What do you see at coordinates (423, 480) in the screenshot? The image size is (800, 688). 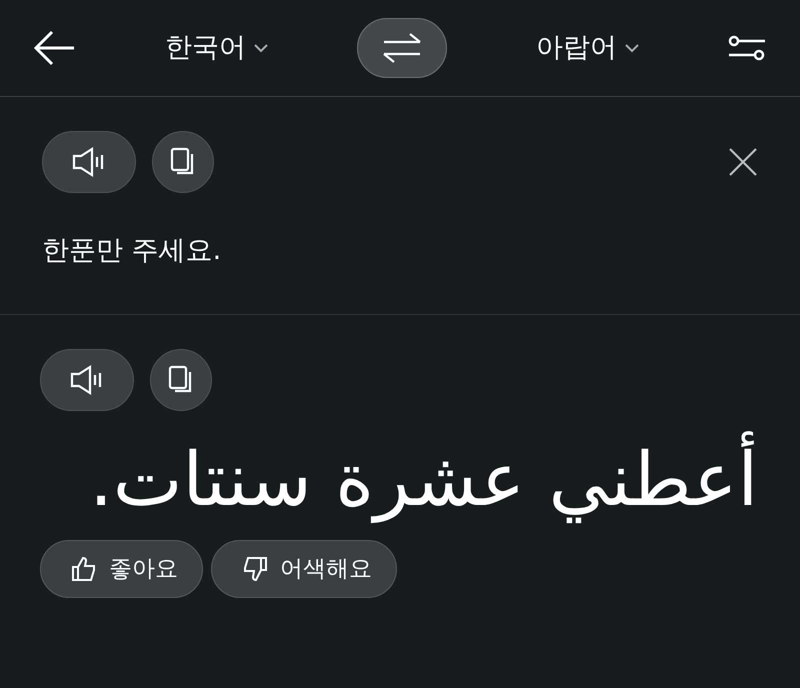 I see `translated-text: أعطني عشرة سنتات.` at bounding box center [423, 480].